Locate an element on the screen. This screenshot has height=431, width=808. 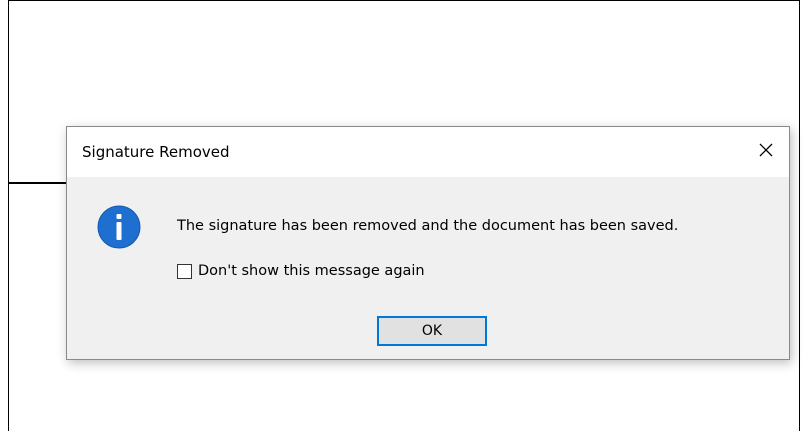
info-icon is located at coordinates (119, 227).